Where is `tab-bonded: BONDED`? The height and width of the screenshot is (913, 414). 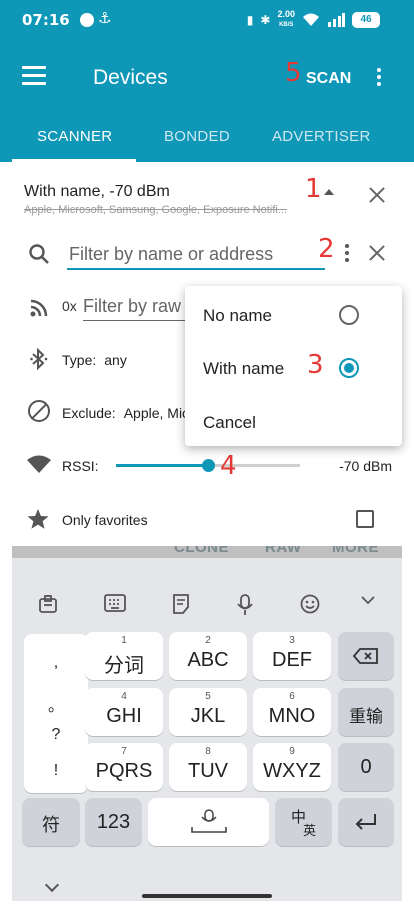
tab-bonded: BONDED is located at coordinates (197, 136).